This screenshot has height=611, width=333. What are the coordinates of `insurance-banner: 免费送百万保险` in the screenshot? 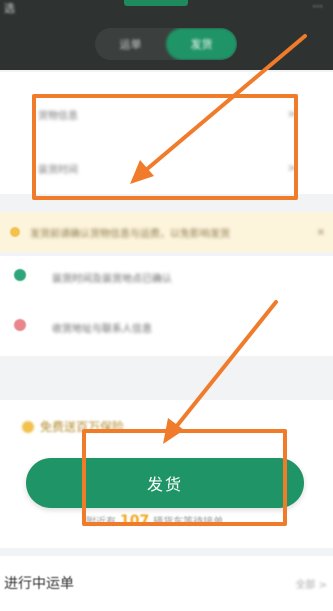 It's located at (73, 426).